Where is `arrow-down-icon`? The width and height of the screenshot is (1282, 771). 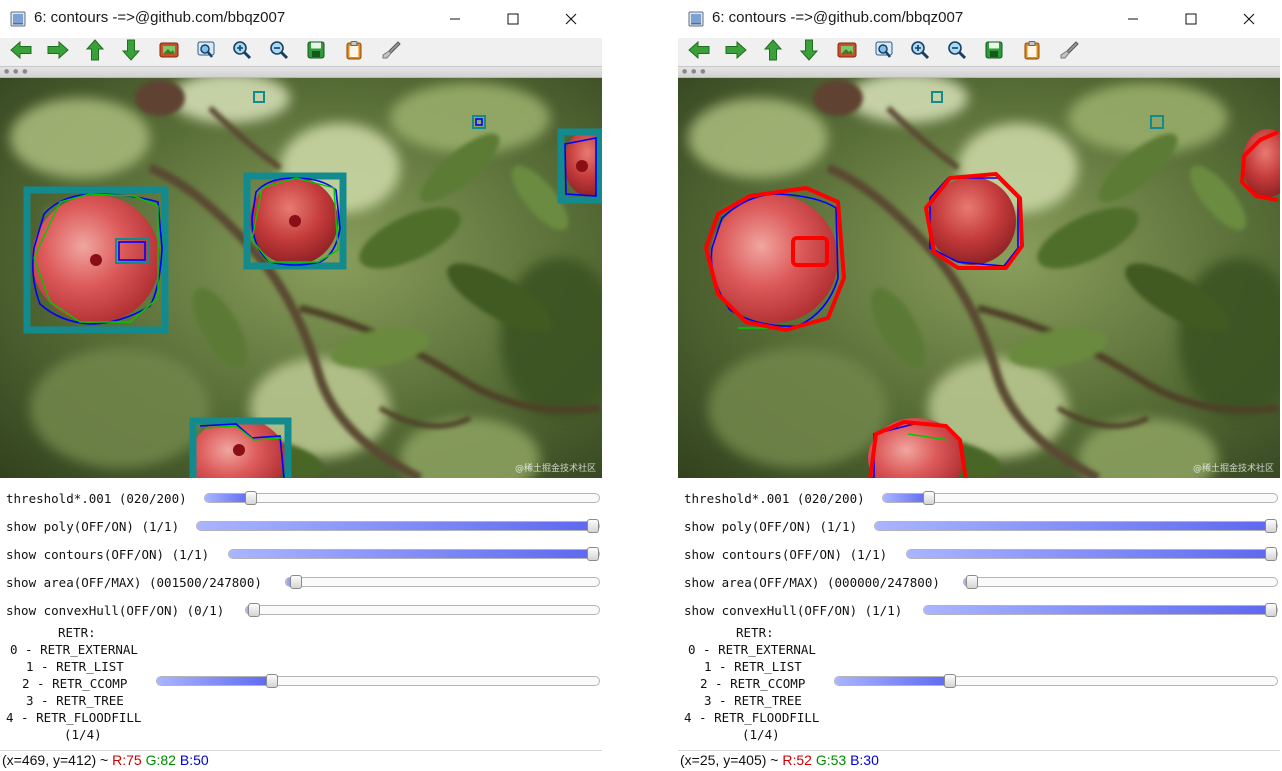 arrow-down-icon is located at coordinates (131, 52).